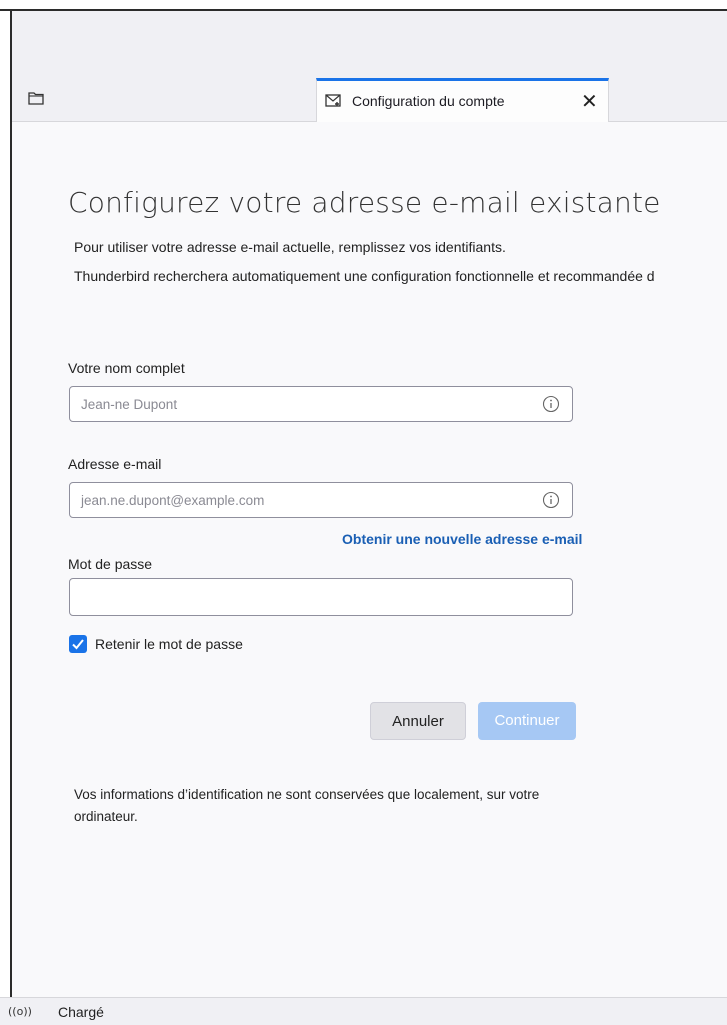 This screenshot has width=727, height=1025. I want to click on checkmark-icon, so click(78, 644).